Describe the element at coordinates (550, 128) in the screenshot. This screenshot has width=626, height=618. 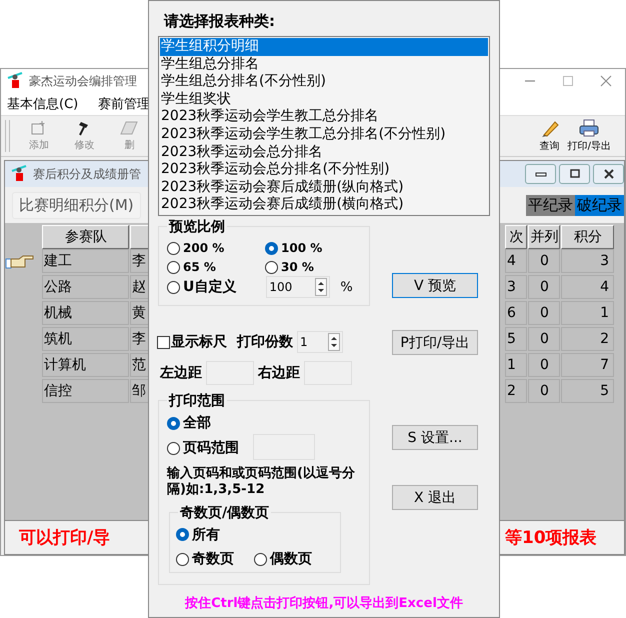
I see `pencil-icon` at that location.